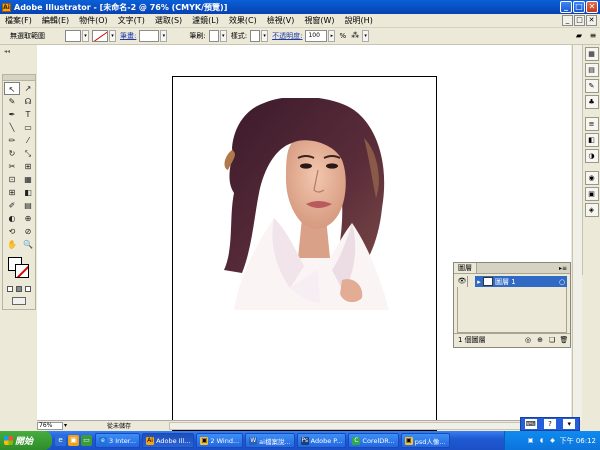  Describe the element at coordinates (19, 301) in the screenshot. I see `screen-mode-button` at that location.